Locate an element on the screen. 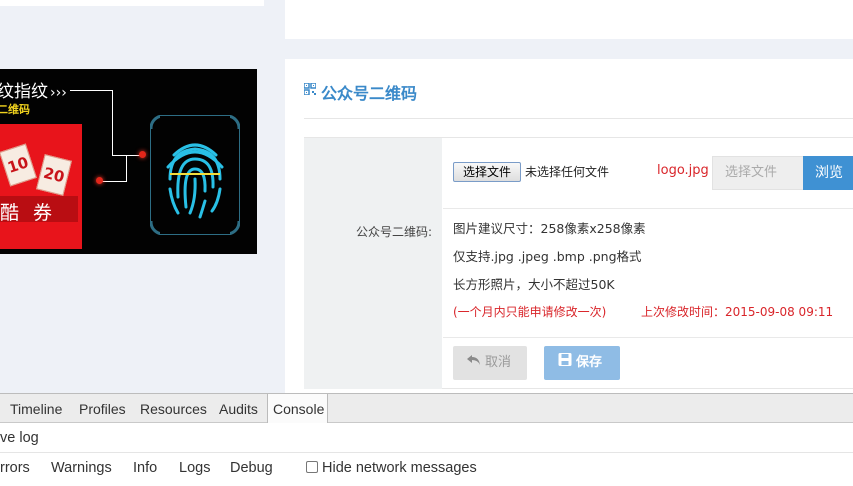 The height and width of the screenshot is (486, 853). filter-info: Info is located at coordinates (145, 468).